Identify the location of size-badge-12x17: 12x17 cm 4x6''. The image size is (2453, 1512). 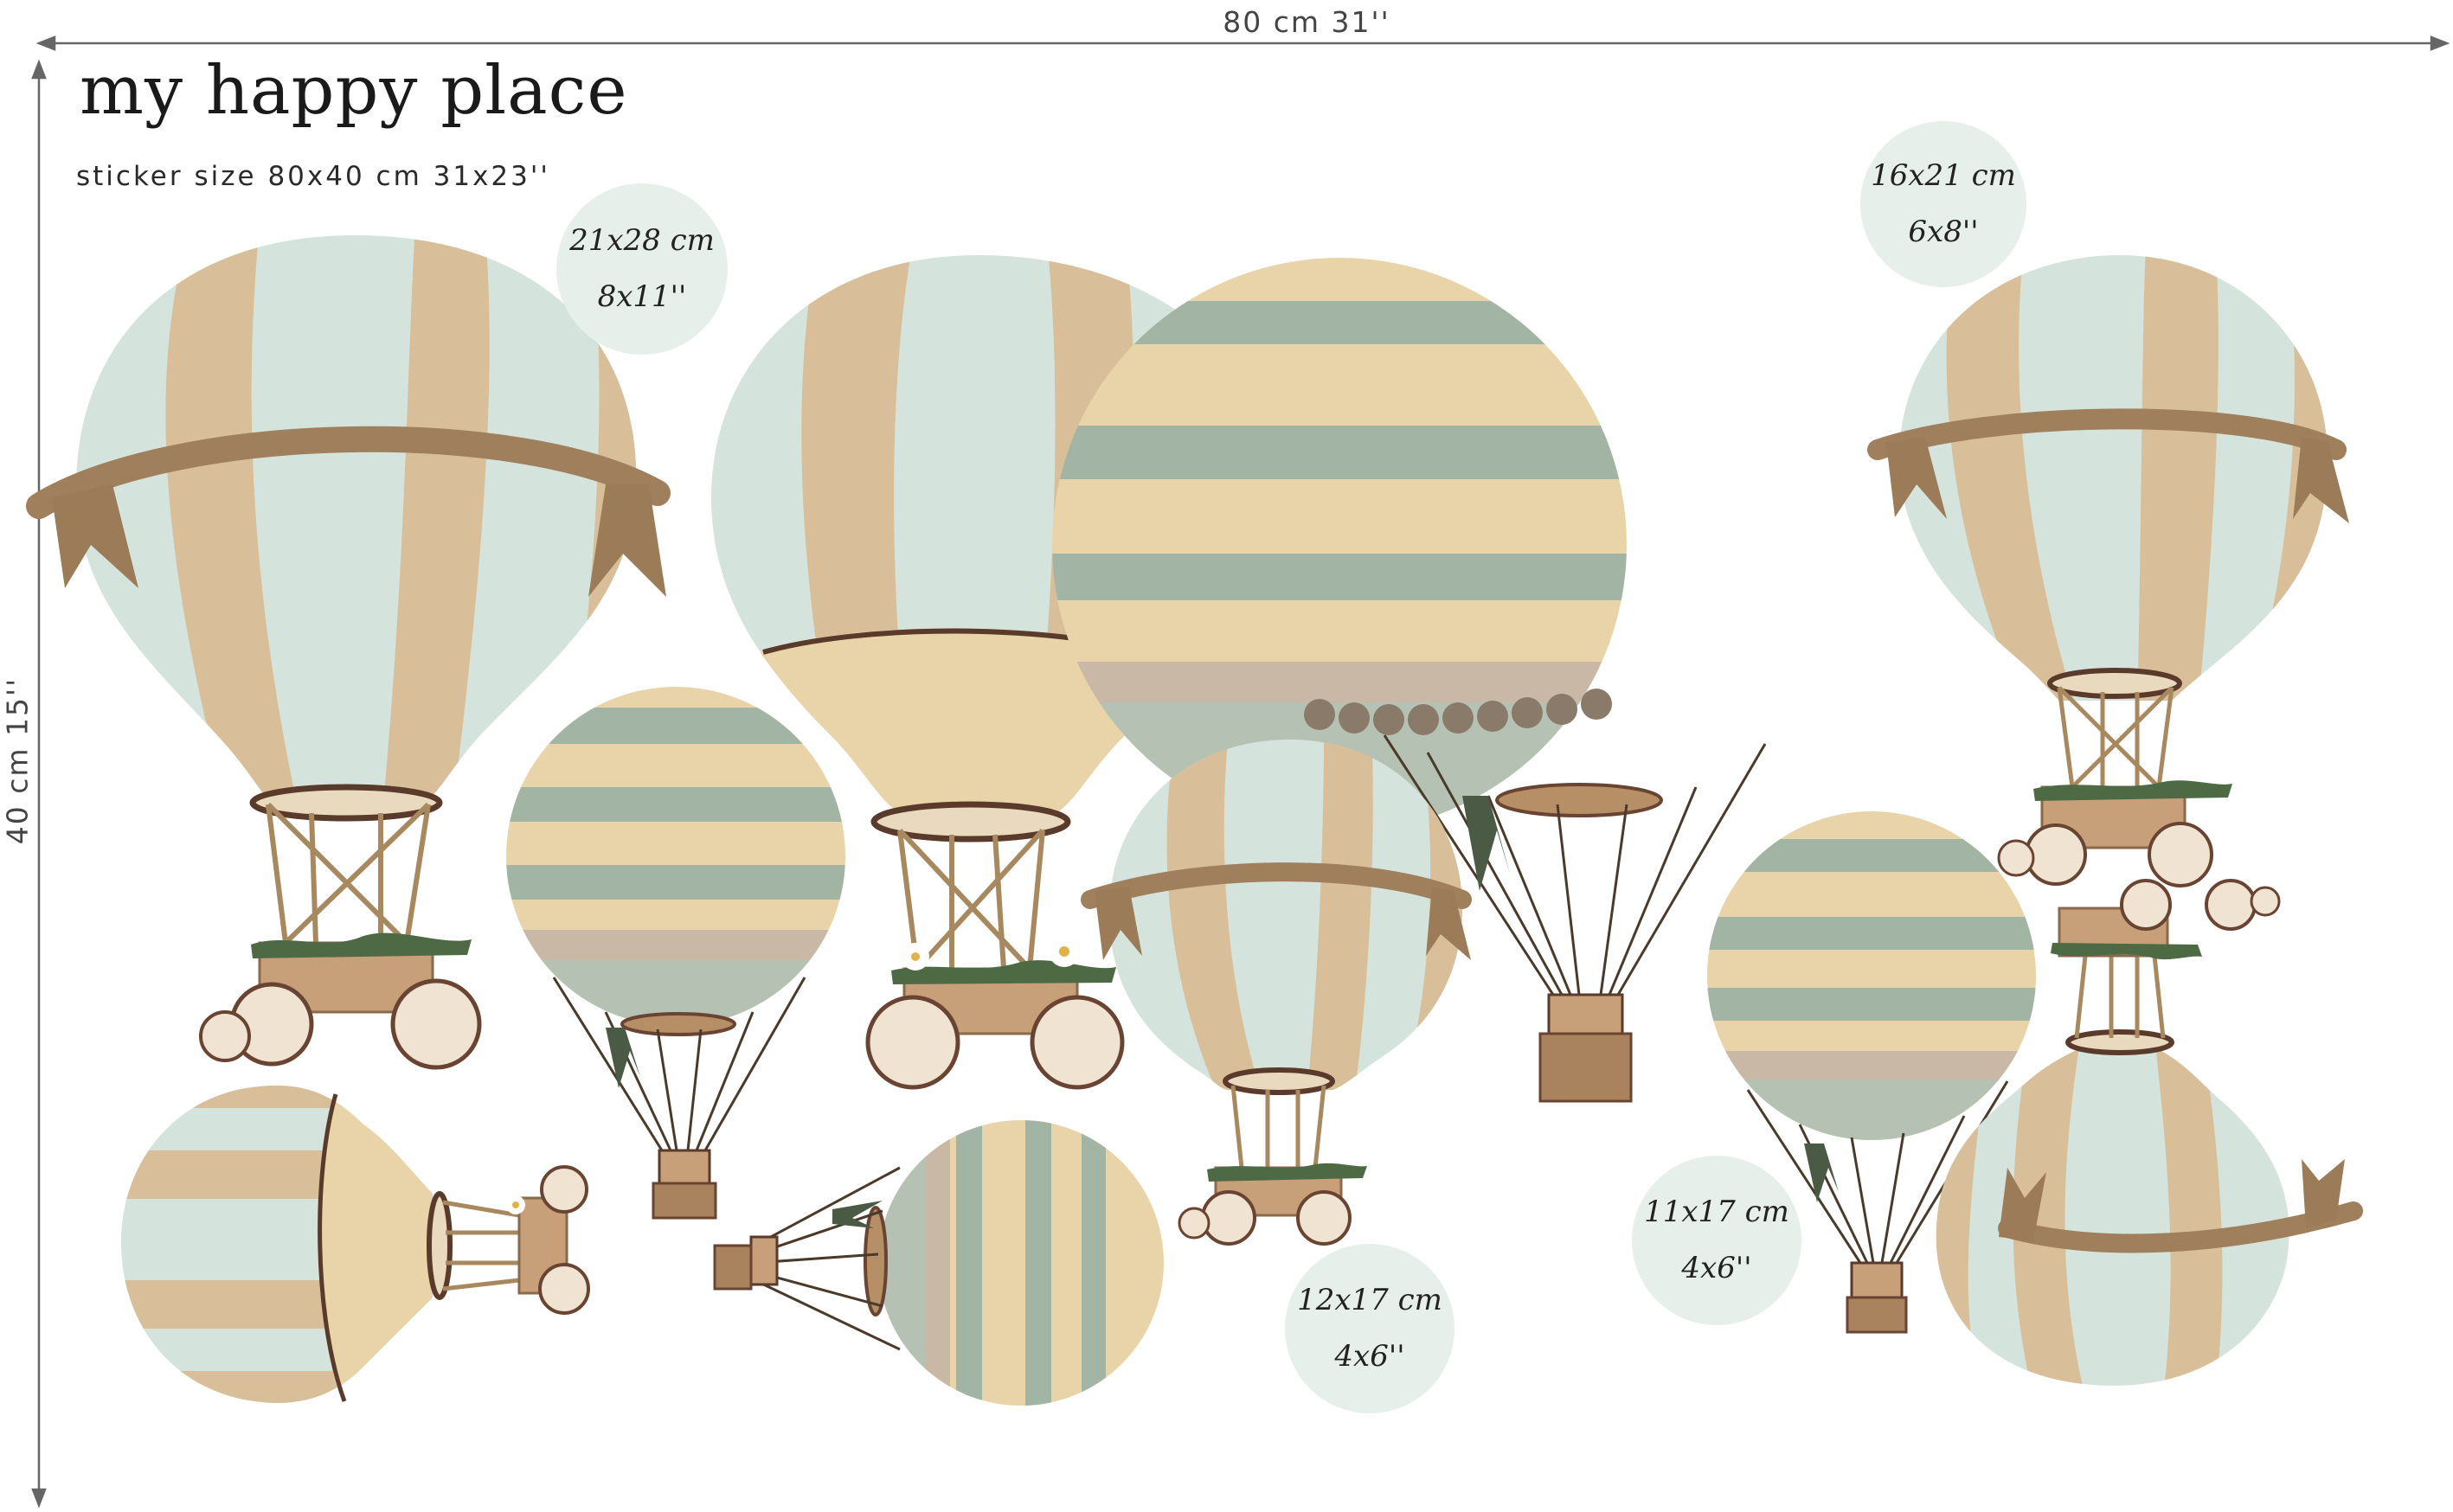
(1369, 1328).